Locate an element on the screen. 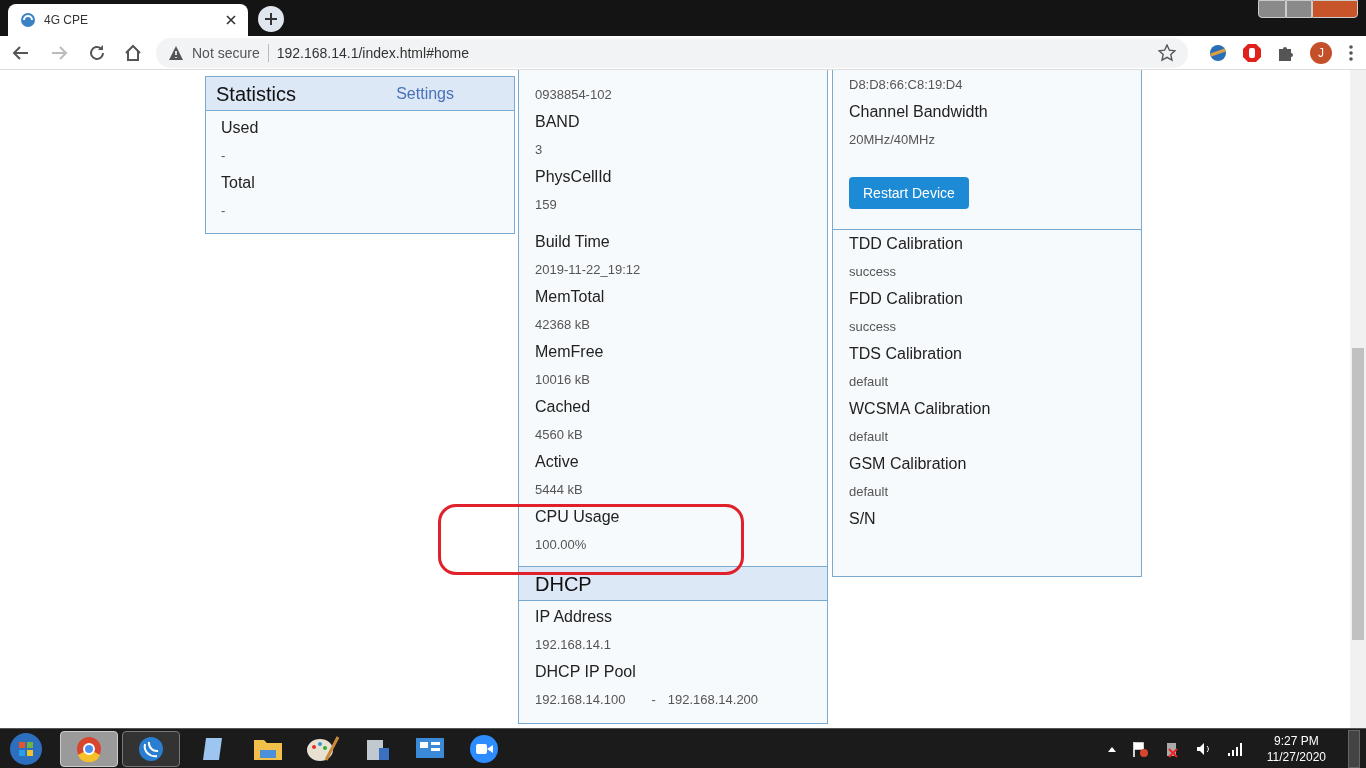 Image resolution: width=1366 pixels, height=768 pixels. field-value: 159 is located at coordinates (546, 204).